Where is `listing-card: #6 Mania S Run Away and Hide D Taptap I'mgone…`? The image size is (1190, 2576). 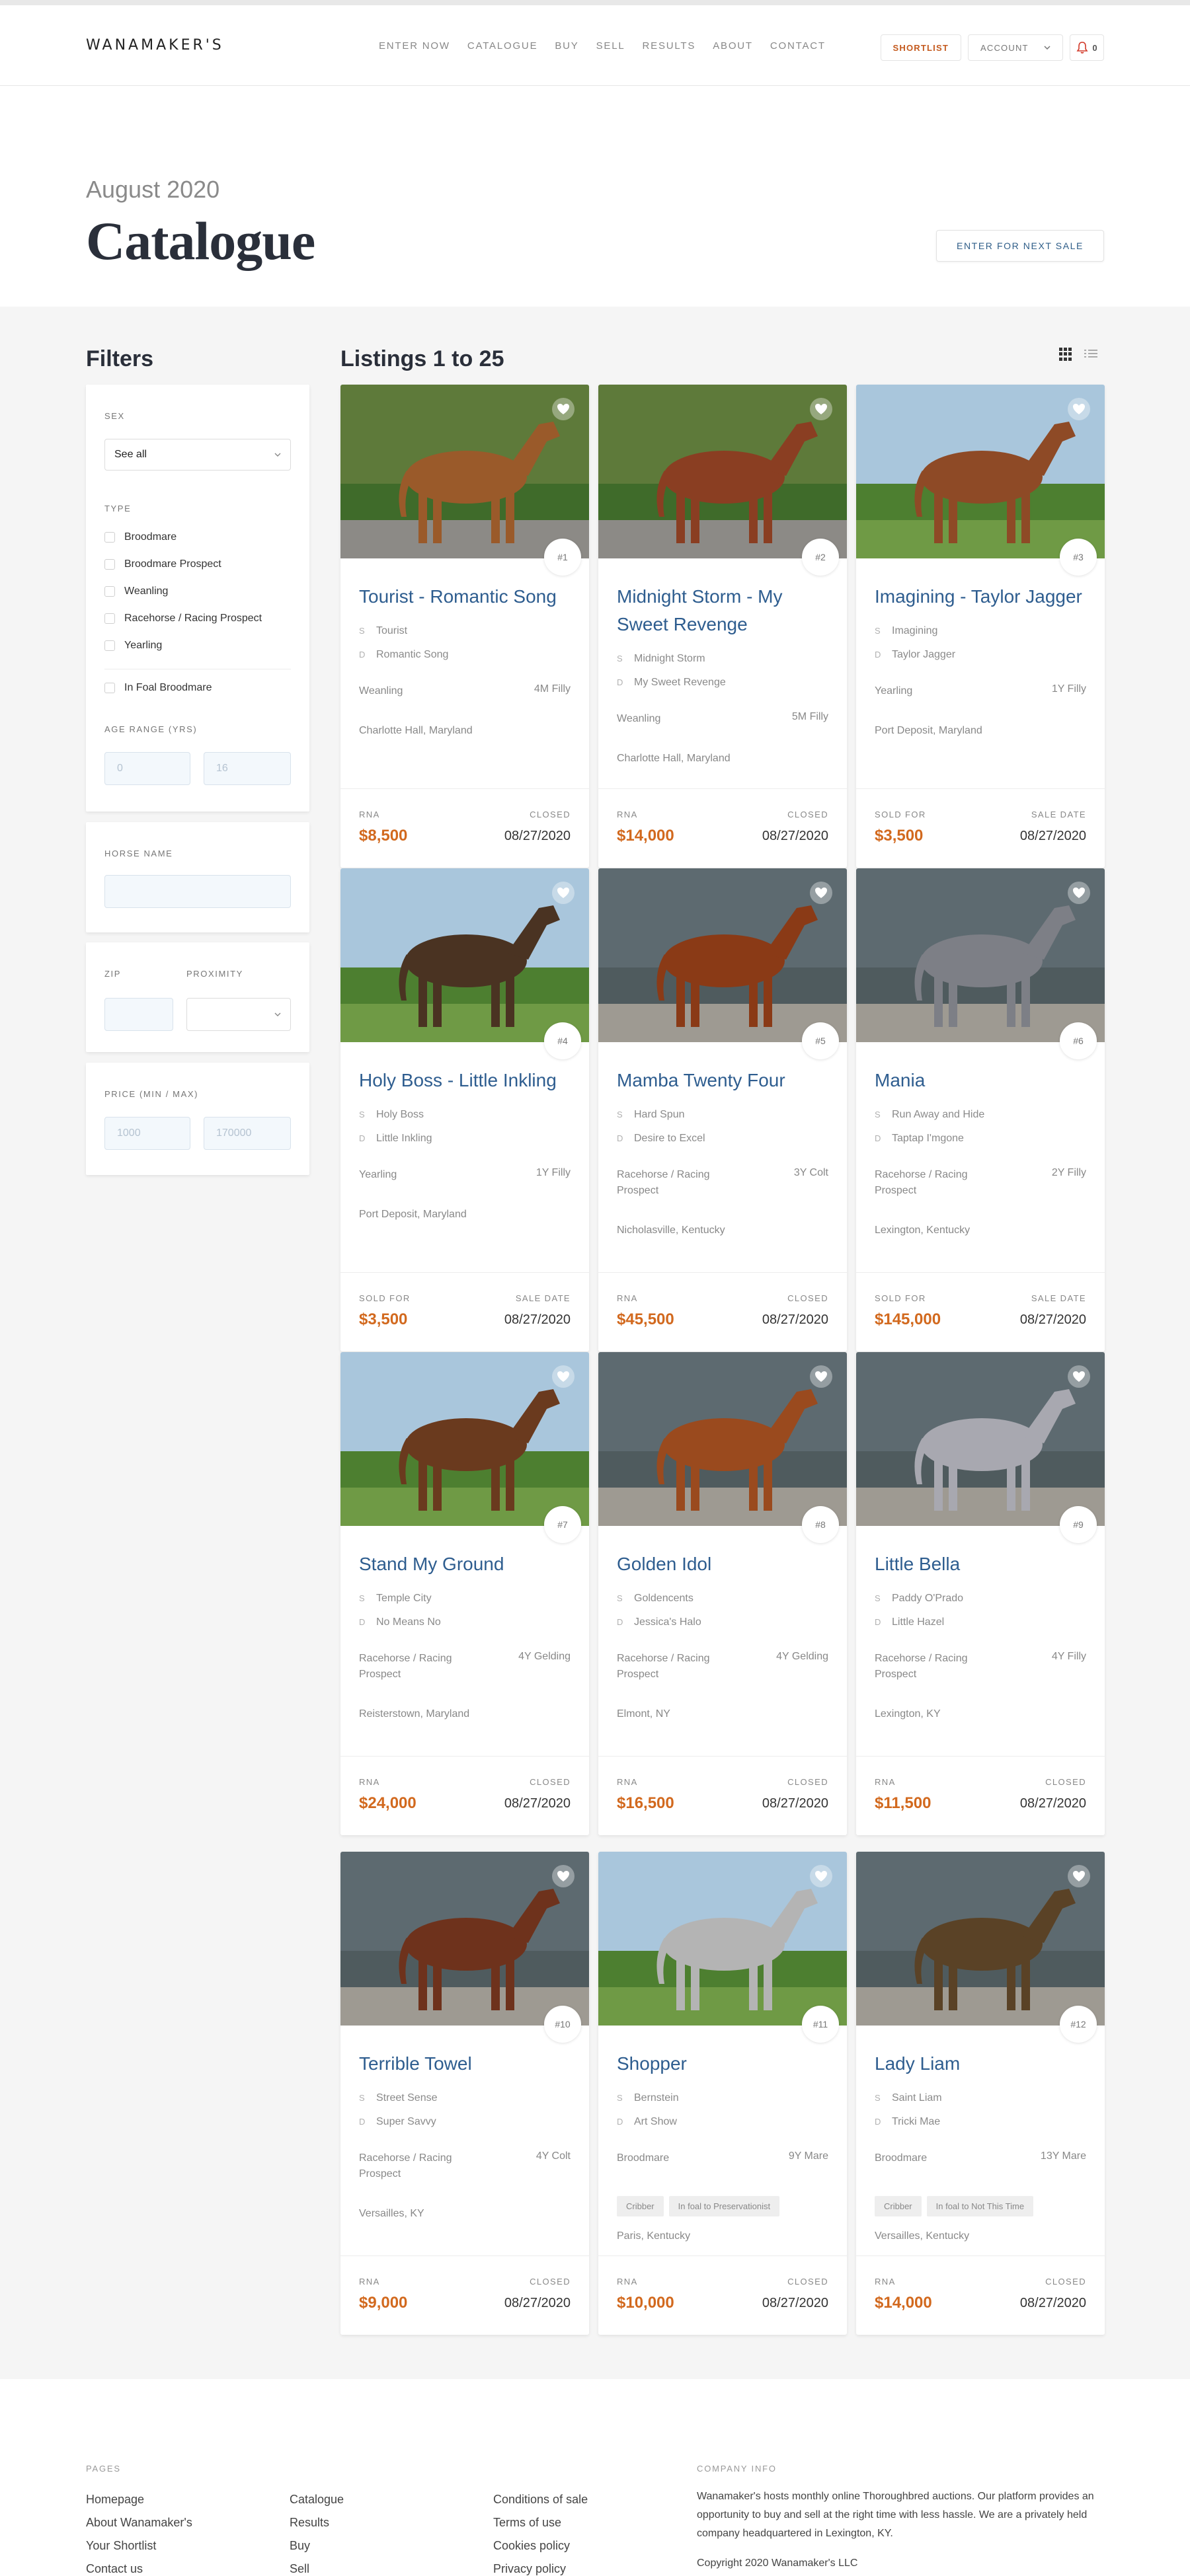
listing-card: #6 Mania S Run Away and Hide D Taptap I'mgone… is located at coordinates (980, 1109).